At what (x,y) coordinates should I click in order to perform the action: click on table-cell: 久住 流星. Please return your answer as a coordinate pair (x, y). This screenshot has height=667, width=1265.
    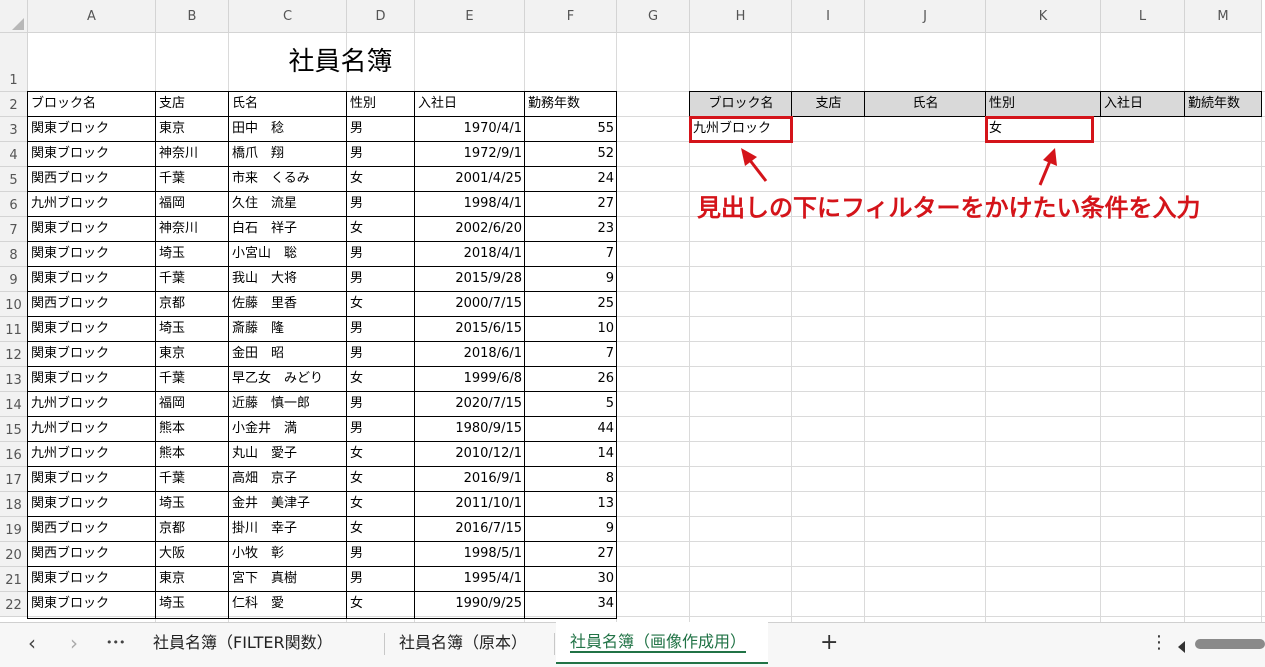
    Looking at the image, I should click on (288, 204).